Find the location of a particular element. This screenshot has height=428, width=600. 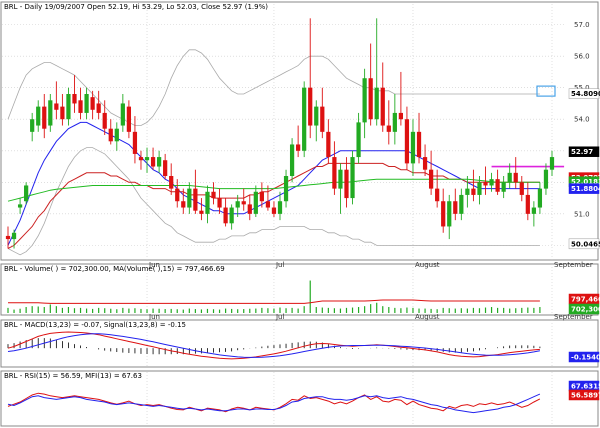

price-tick-label: 51.0 is located at coordinates (582, 214).